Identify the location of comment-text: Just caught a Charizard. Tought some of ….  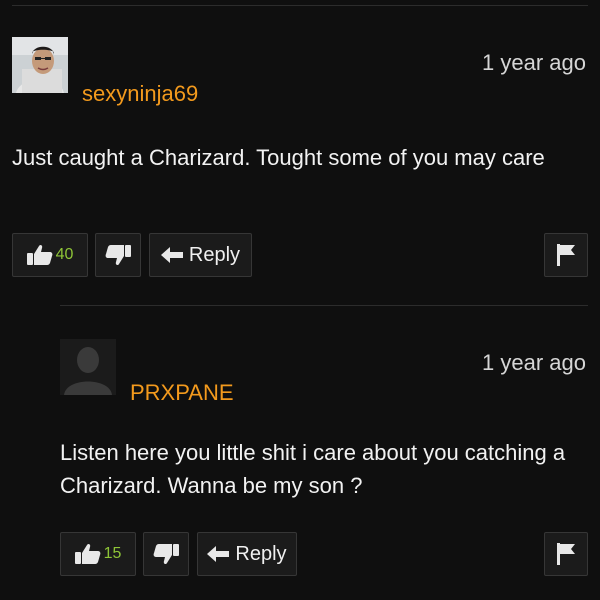
(278, 157).